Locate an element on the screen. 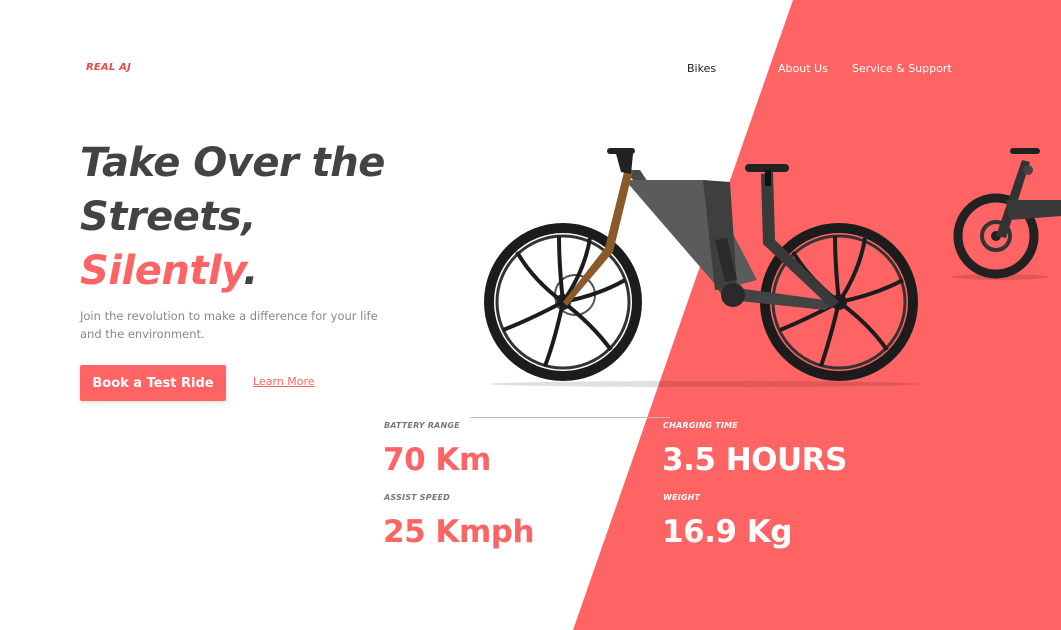 Image resolution: width=1061 pixels, height=630 pixels. nav-service-support: Service & Support is located at coordinates (902, 68).